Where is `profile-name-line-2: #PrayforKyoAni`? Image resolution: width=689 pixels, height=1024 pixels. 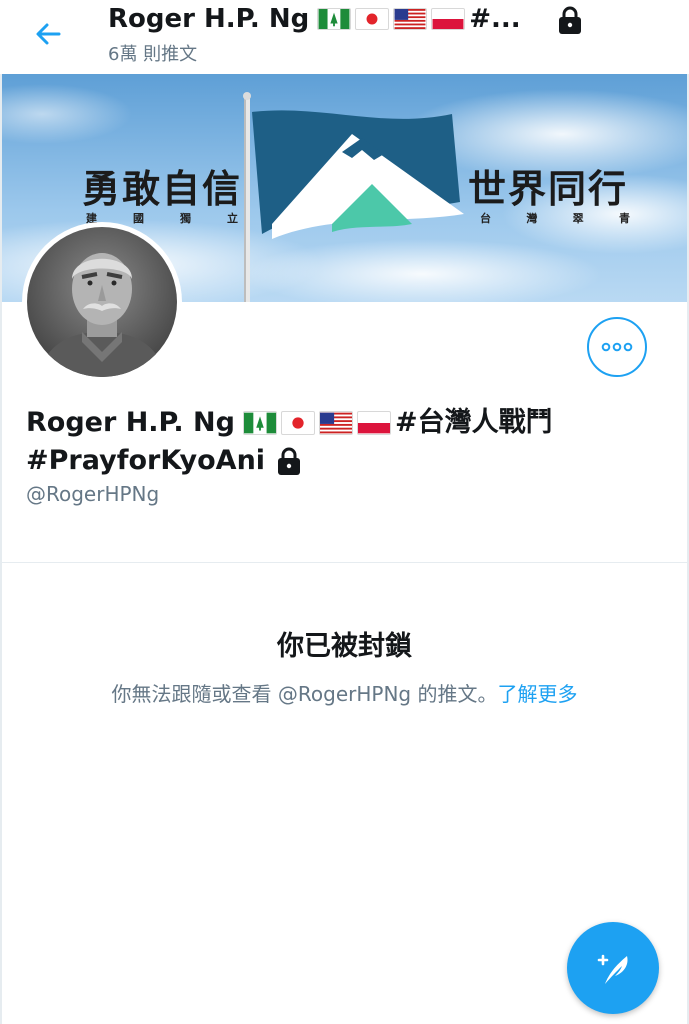 profile-name-line-2: #PrayforKyoAni is located at coordinates (346, 461).